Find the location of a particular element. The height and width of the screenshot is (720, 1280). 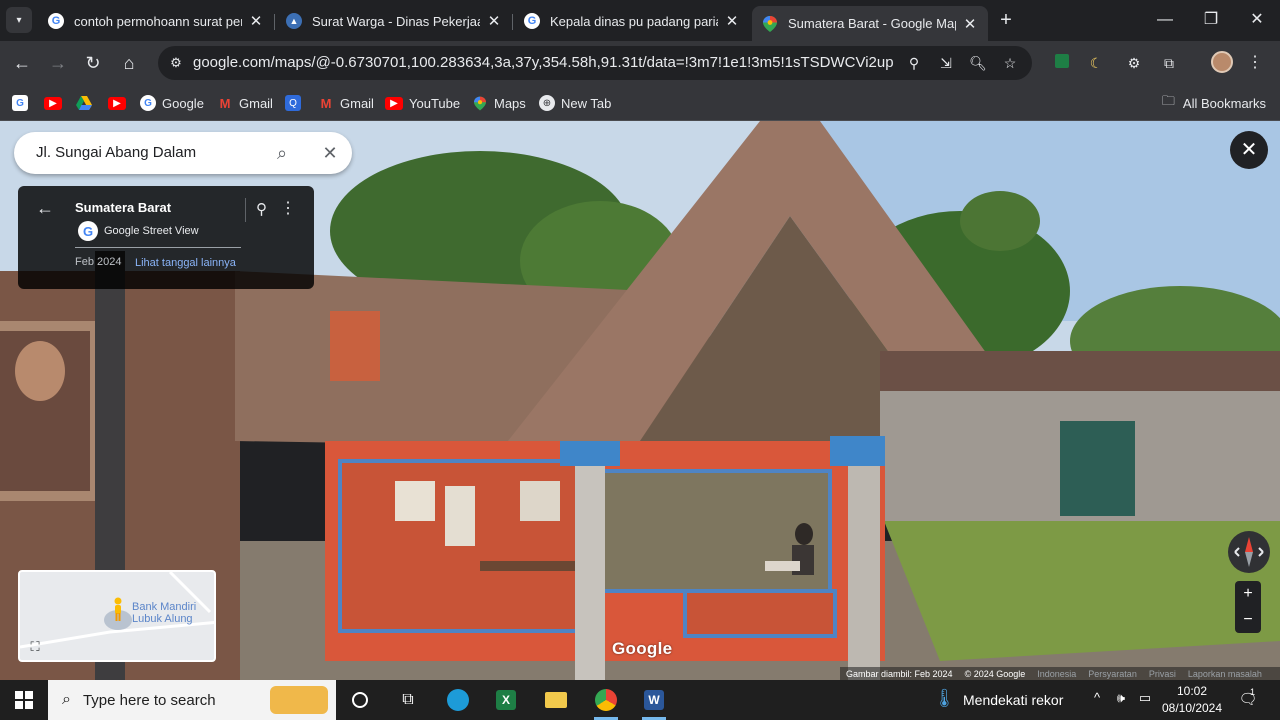

extension-excel-icon is located at coordinates (1062, 63).